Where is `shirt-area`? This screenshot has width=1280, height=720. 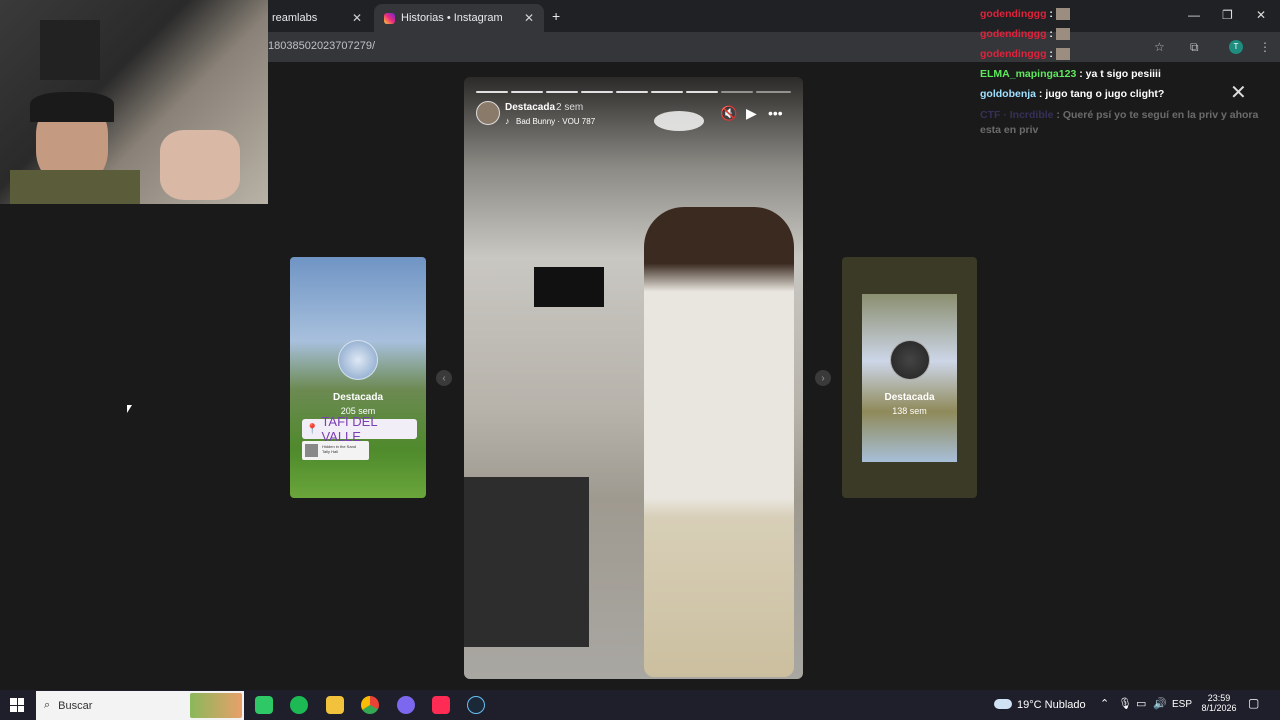 shirt-area is located at coordinates (75, 187).